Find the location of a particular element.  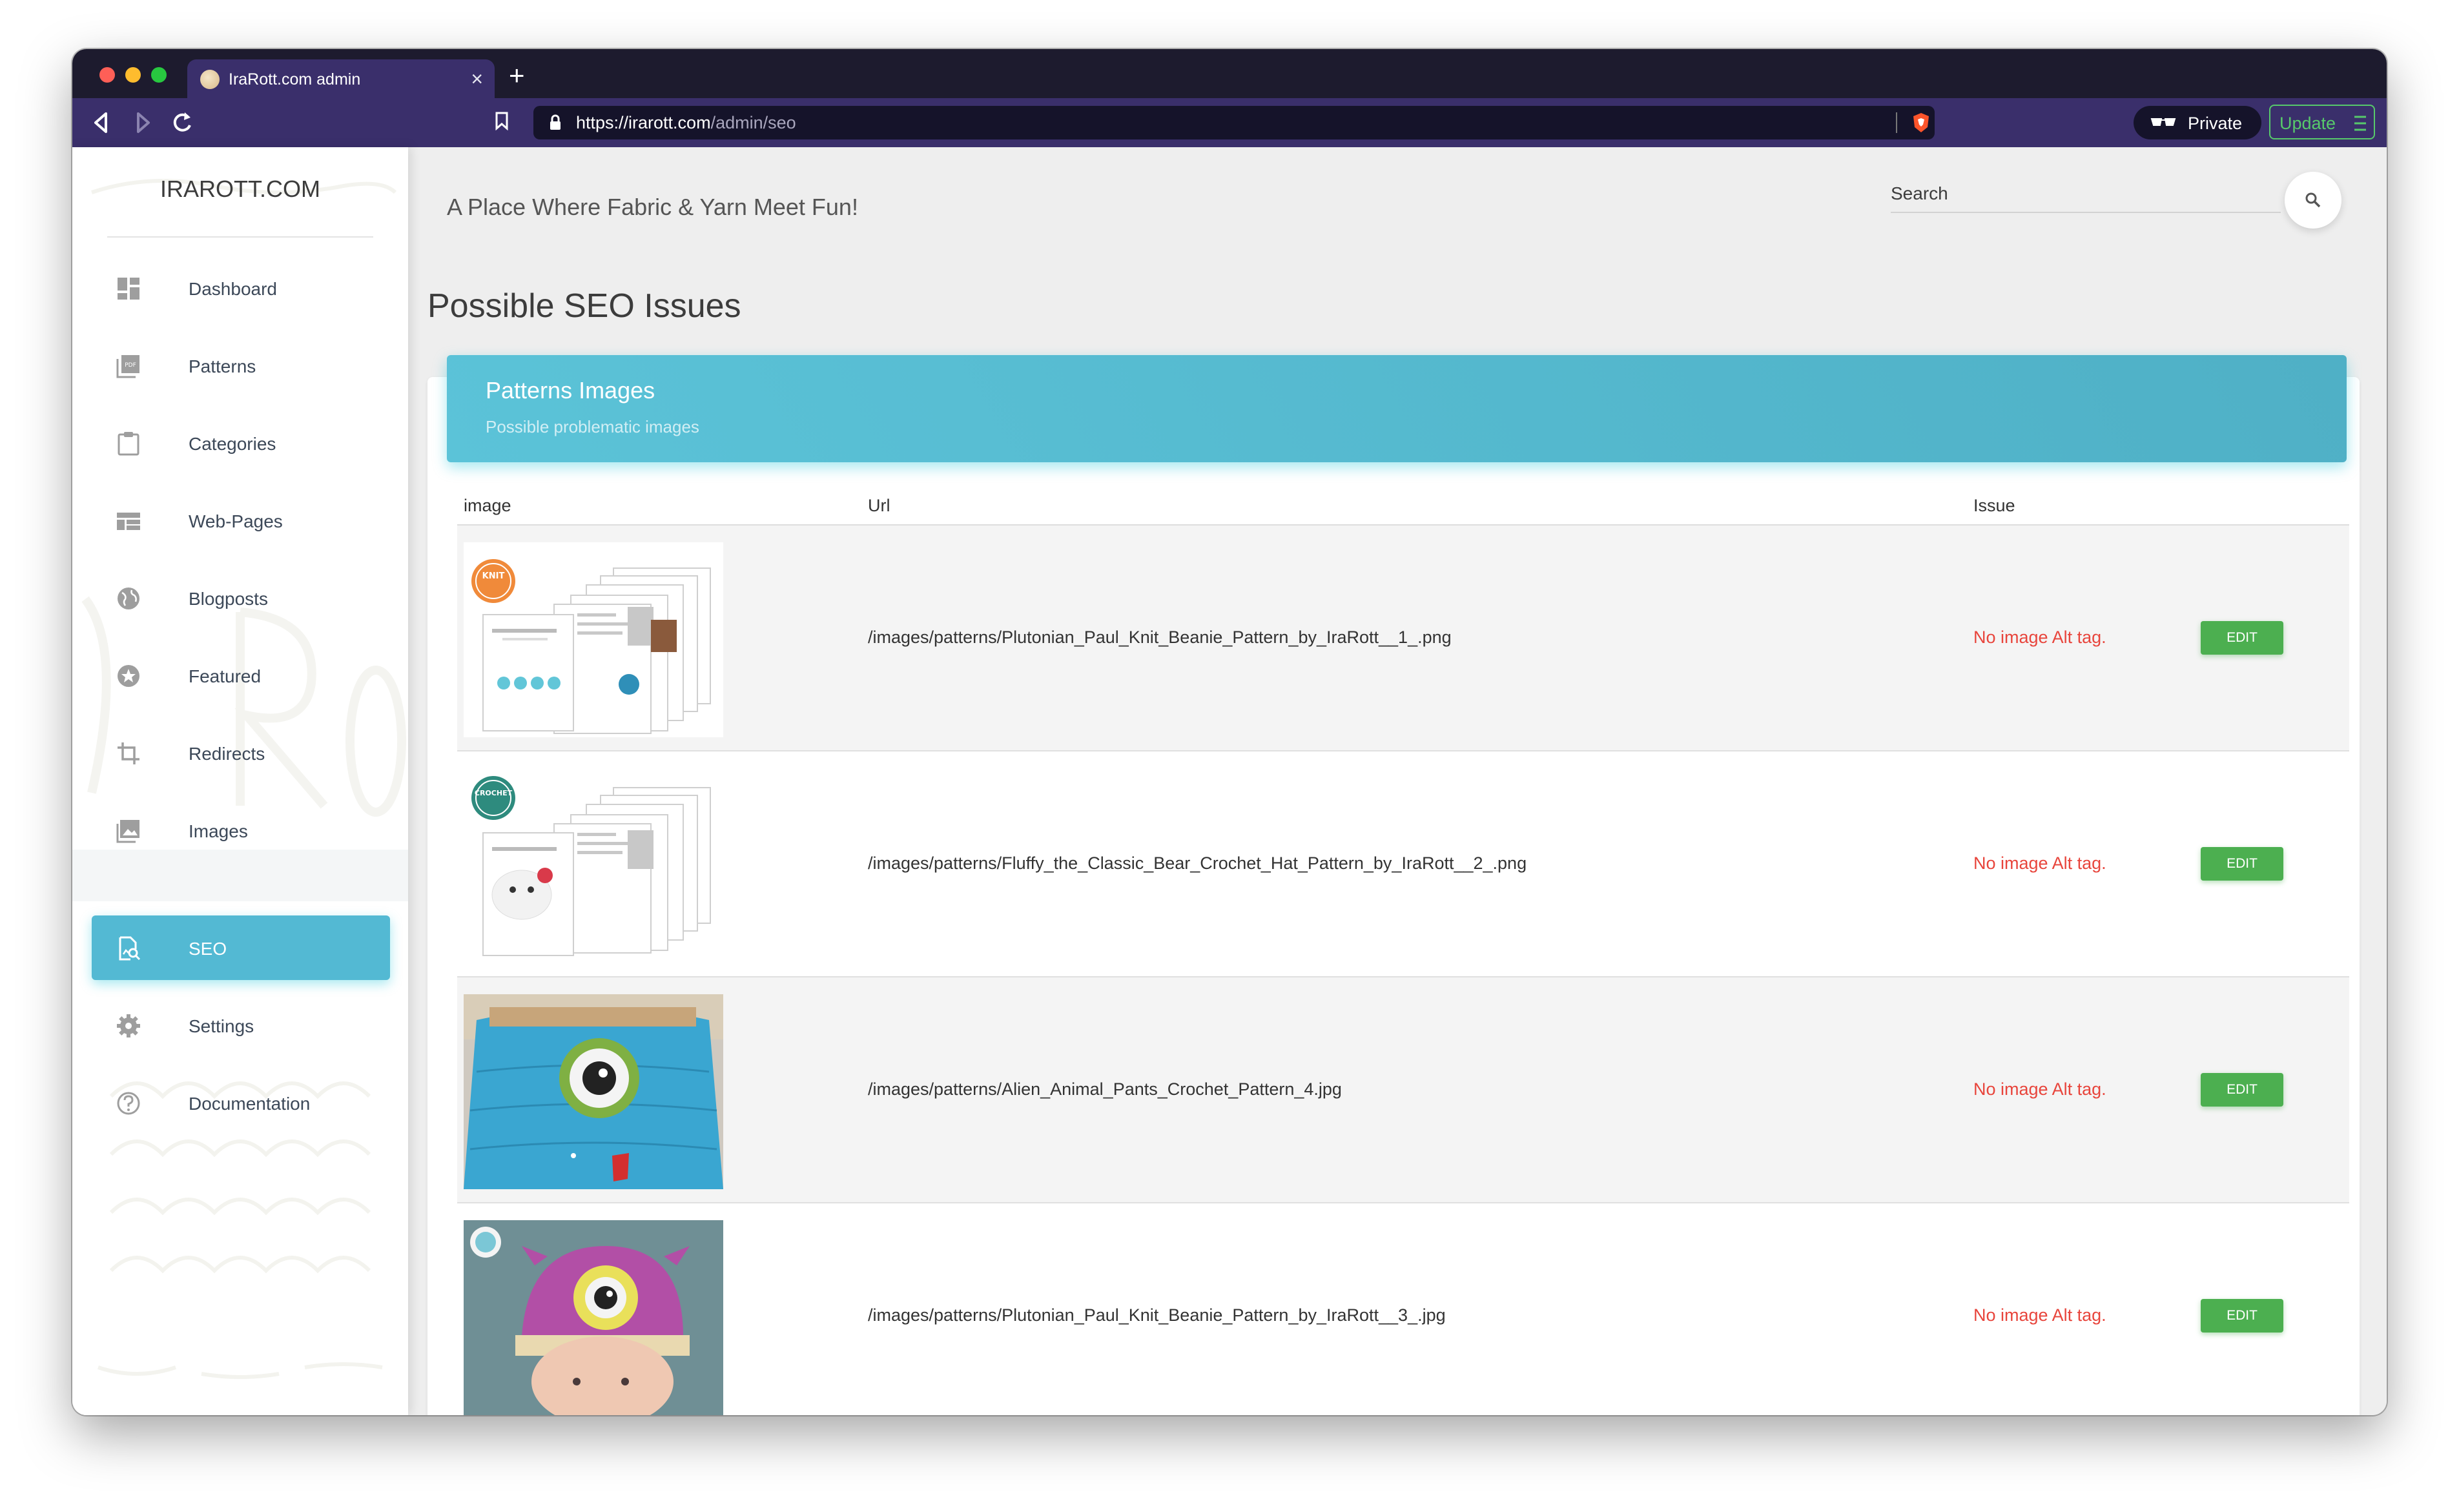

knit-pattern-thumbnail: KNIT is located at coordinates (594, 639).